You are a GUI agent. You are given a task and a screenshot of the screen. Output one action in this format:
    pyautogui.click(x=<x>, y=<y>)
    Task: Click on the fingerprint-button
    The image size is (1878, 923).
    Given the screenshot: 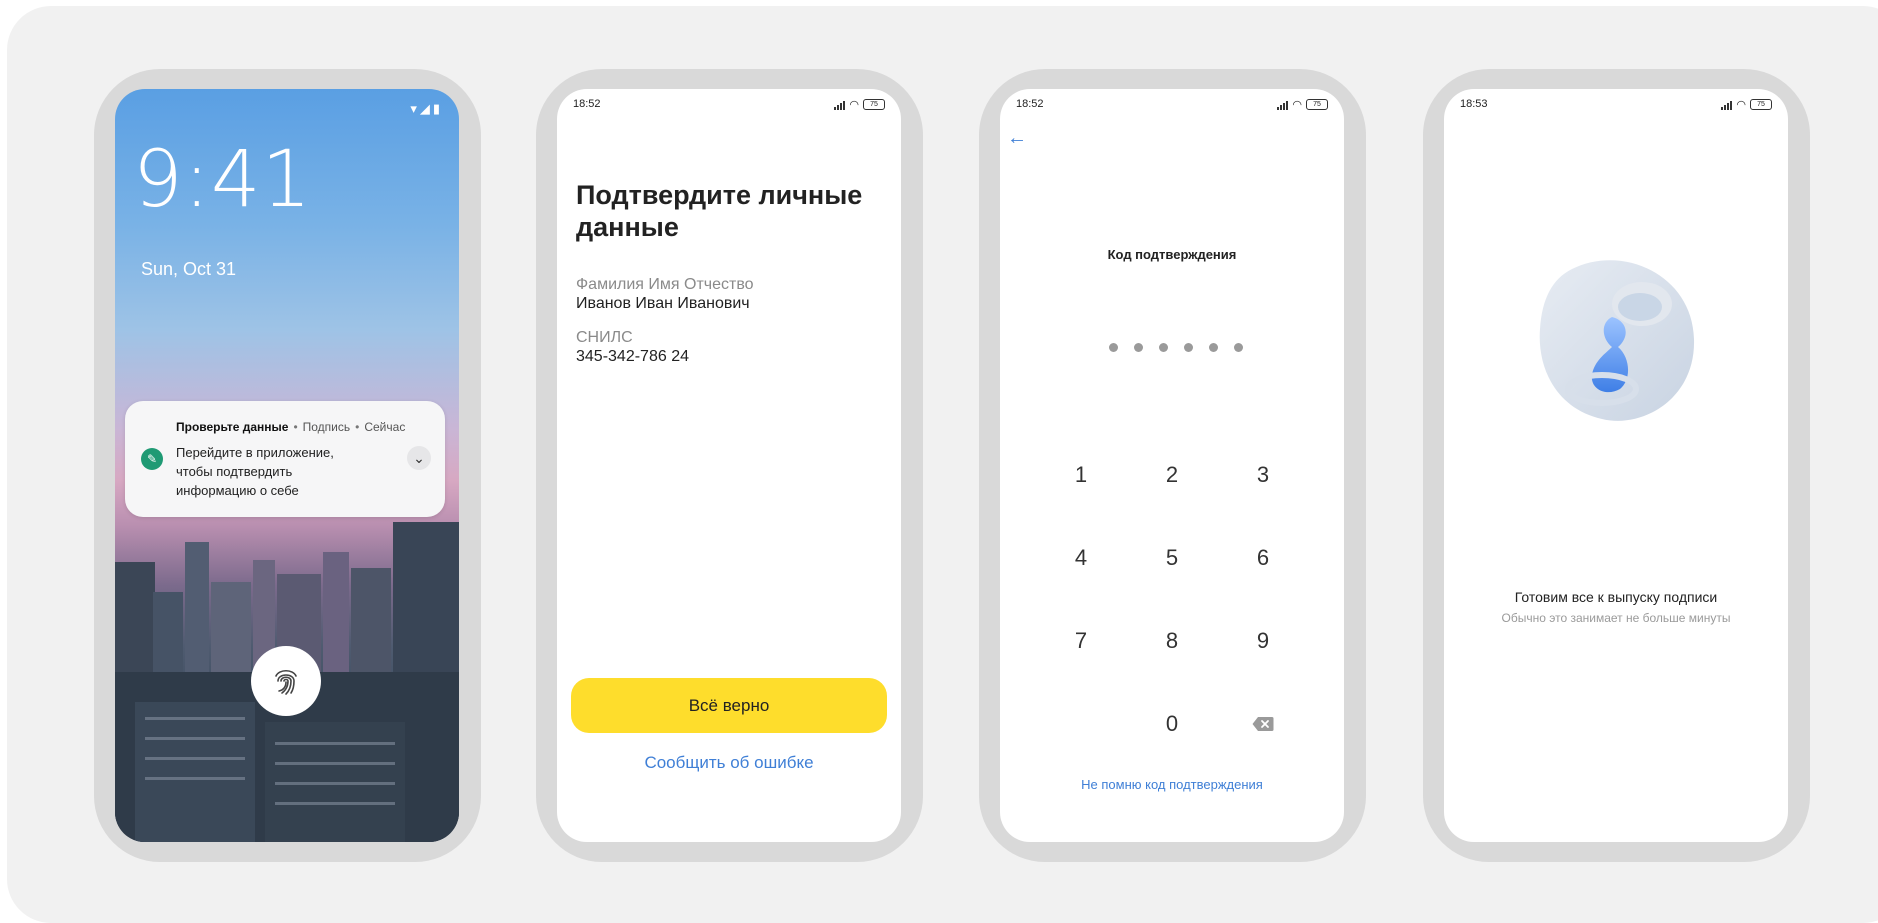 What is the action you would take?
    pyautogui.click(x=286, y=681)
    